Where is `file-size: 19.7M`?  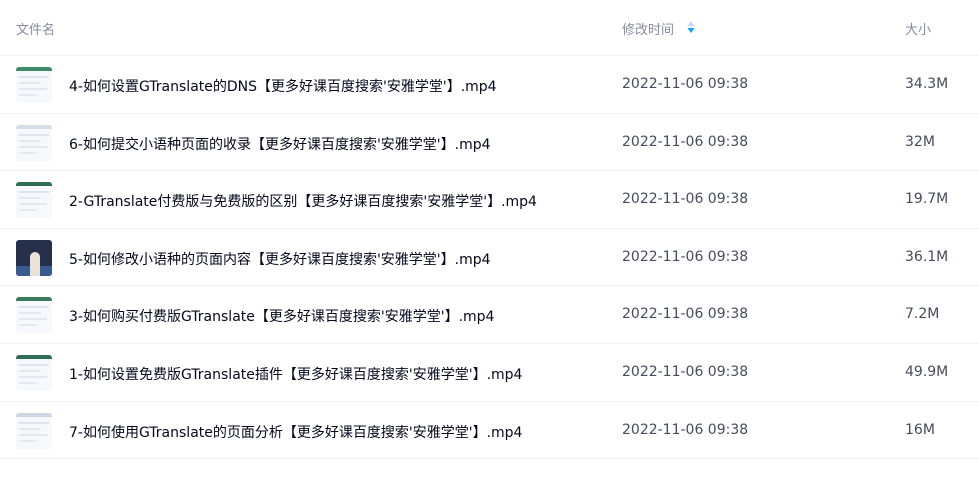 file-size: 19.7M is located at coordinates (927, 199).